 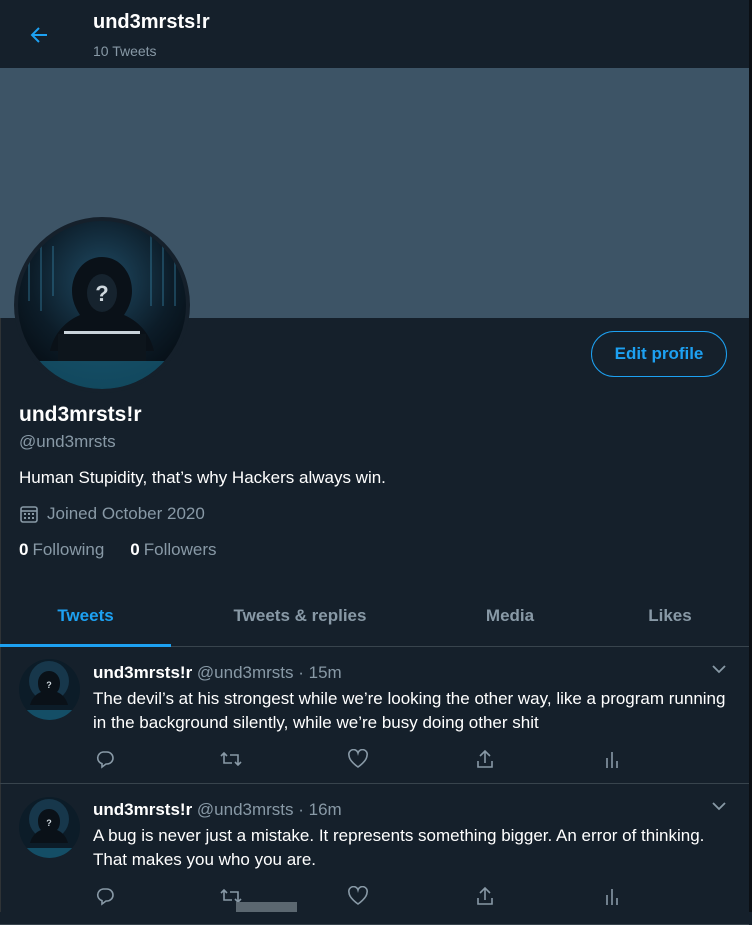 I want to click on tweet-header: und3mrsts!r @und3mrsts · 15m, so click(x=217, y=673).